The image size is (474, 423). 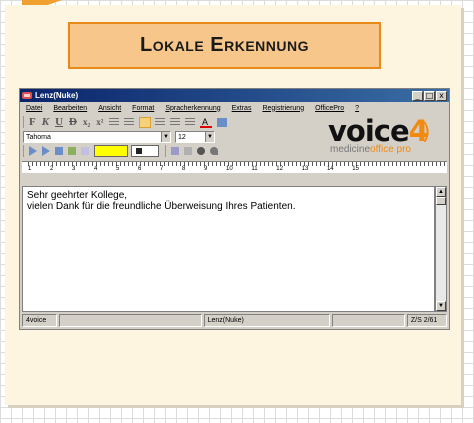 I want to click on font-color-icon: A, so click(x=206, y=122).